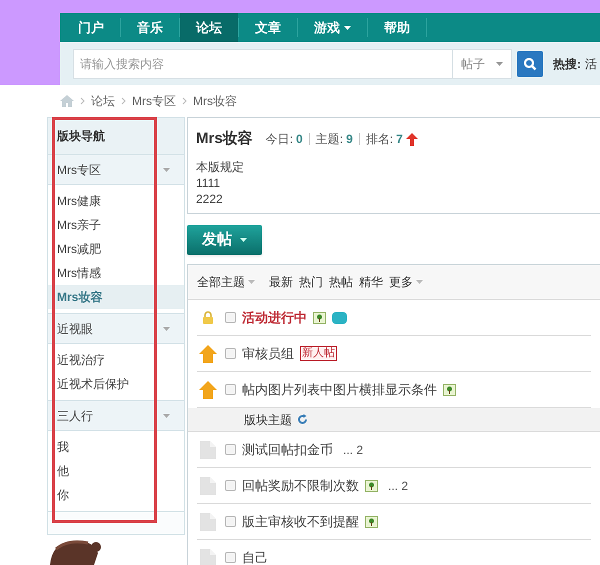 The image size is (600, 565). I want to click on sidebar-group-header: 近视眼, so click(116, 329).